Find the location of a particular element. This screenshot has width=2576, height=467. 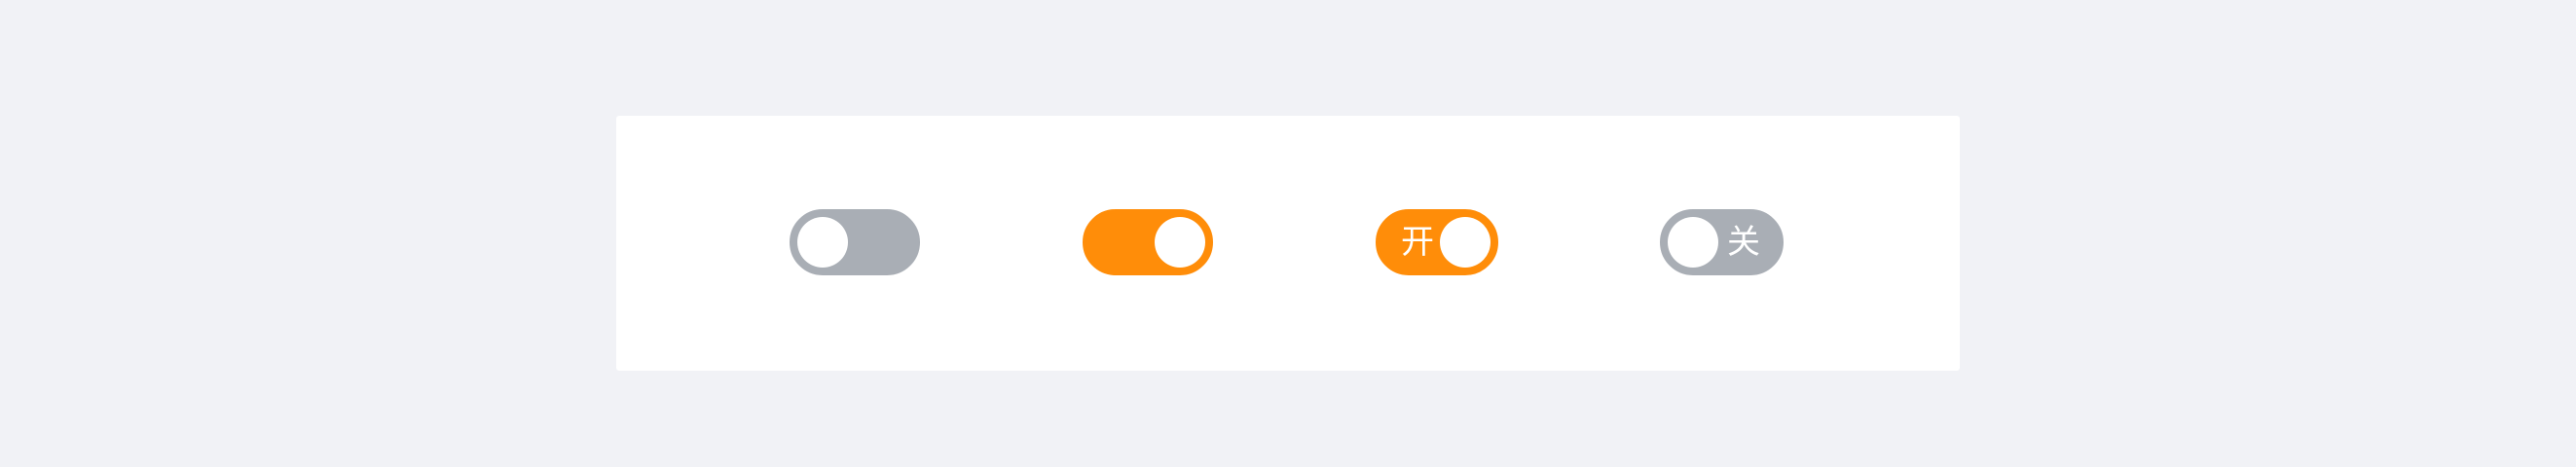

switch-off-label: 关 is located at coordinates (1743, 242).